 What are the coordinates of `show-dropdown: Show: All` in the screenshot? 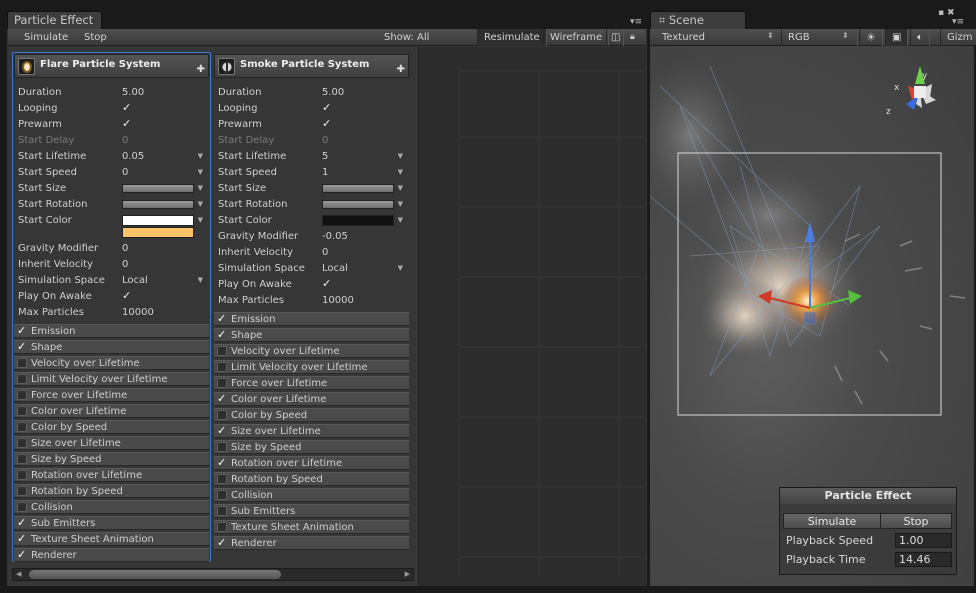 It's located at (406, 37).